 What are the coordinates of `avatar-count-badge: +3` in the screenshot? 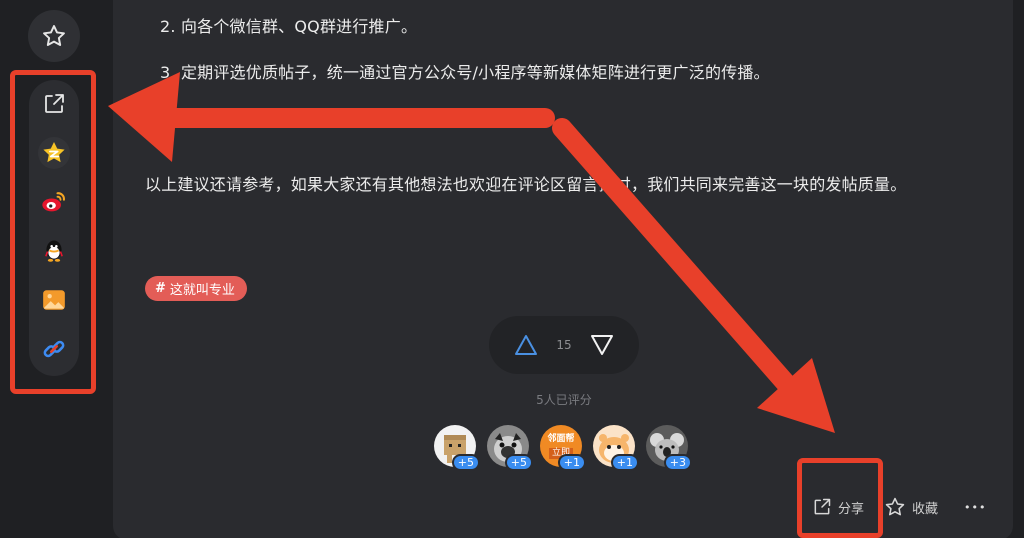 It's located at (677, 462).